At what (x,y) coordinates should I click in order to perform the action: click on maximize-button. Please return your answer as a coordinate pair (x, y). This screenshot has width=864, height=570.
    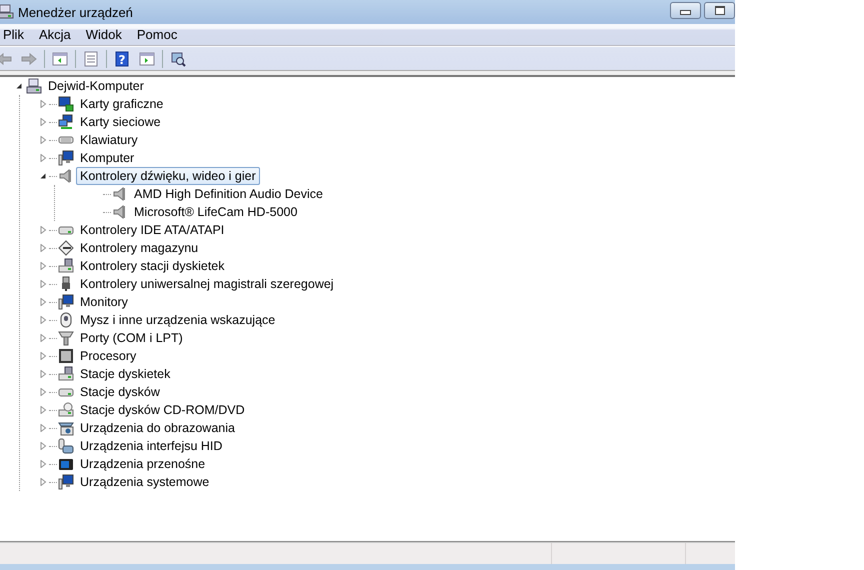
    Looking at the image, I should click on (719, 10).